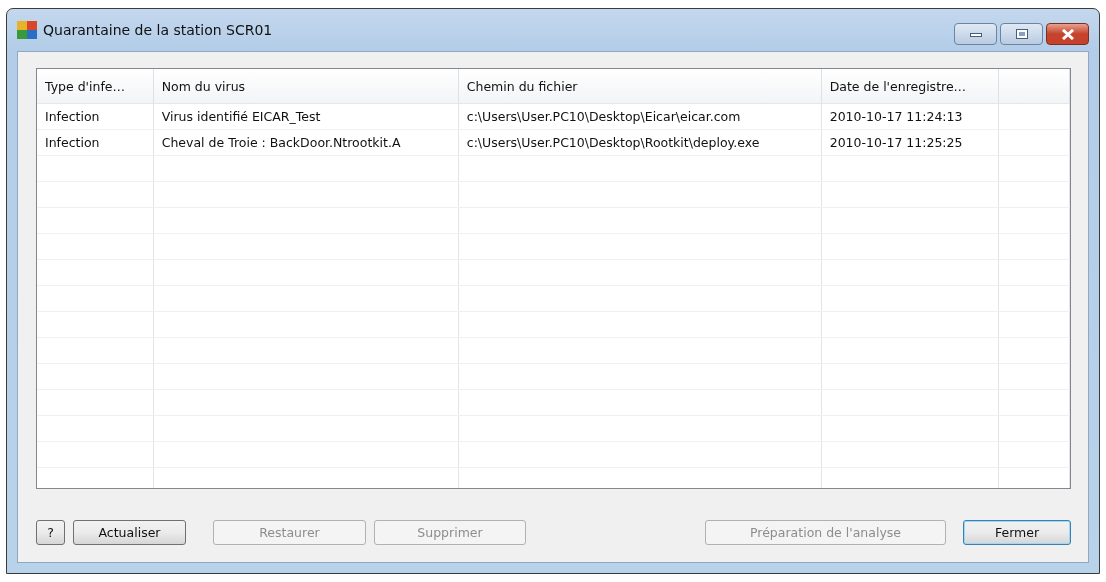  I want to click on maximize-button, so click(1021, 34).